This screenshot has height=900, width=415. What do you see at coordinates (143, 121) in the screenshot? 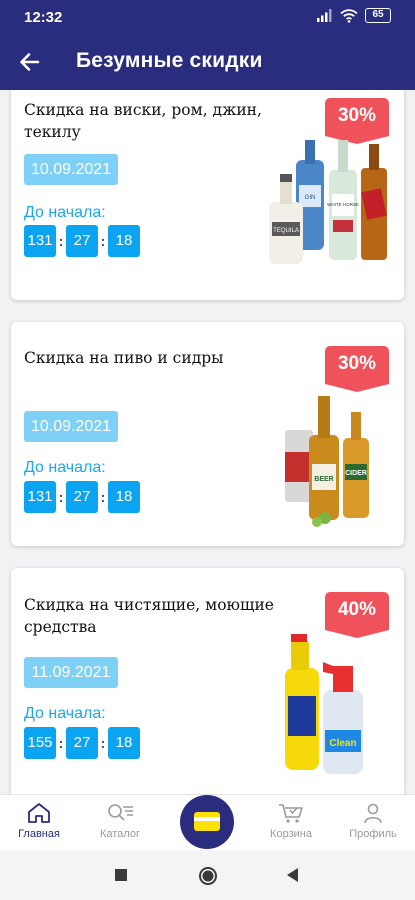
I see `card-title: Скидка на виски, ром, джин, текилу` at bounding box center [143, 121].